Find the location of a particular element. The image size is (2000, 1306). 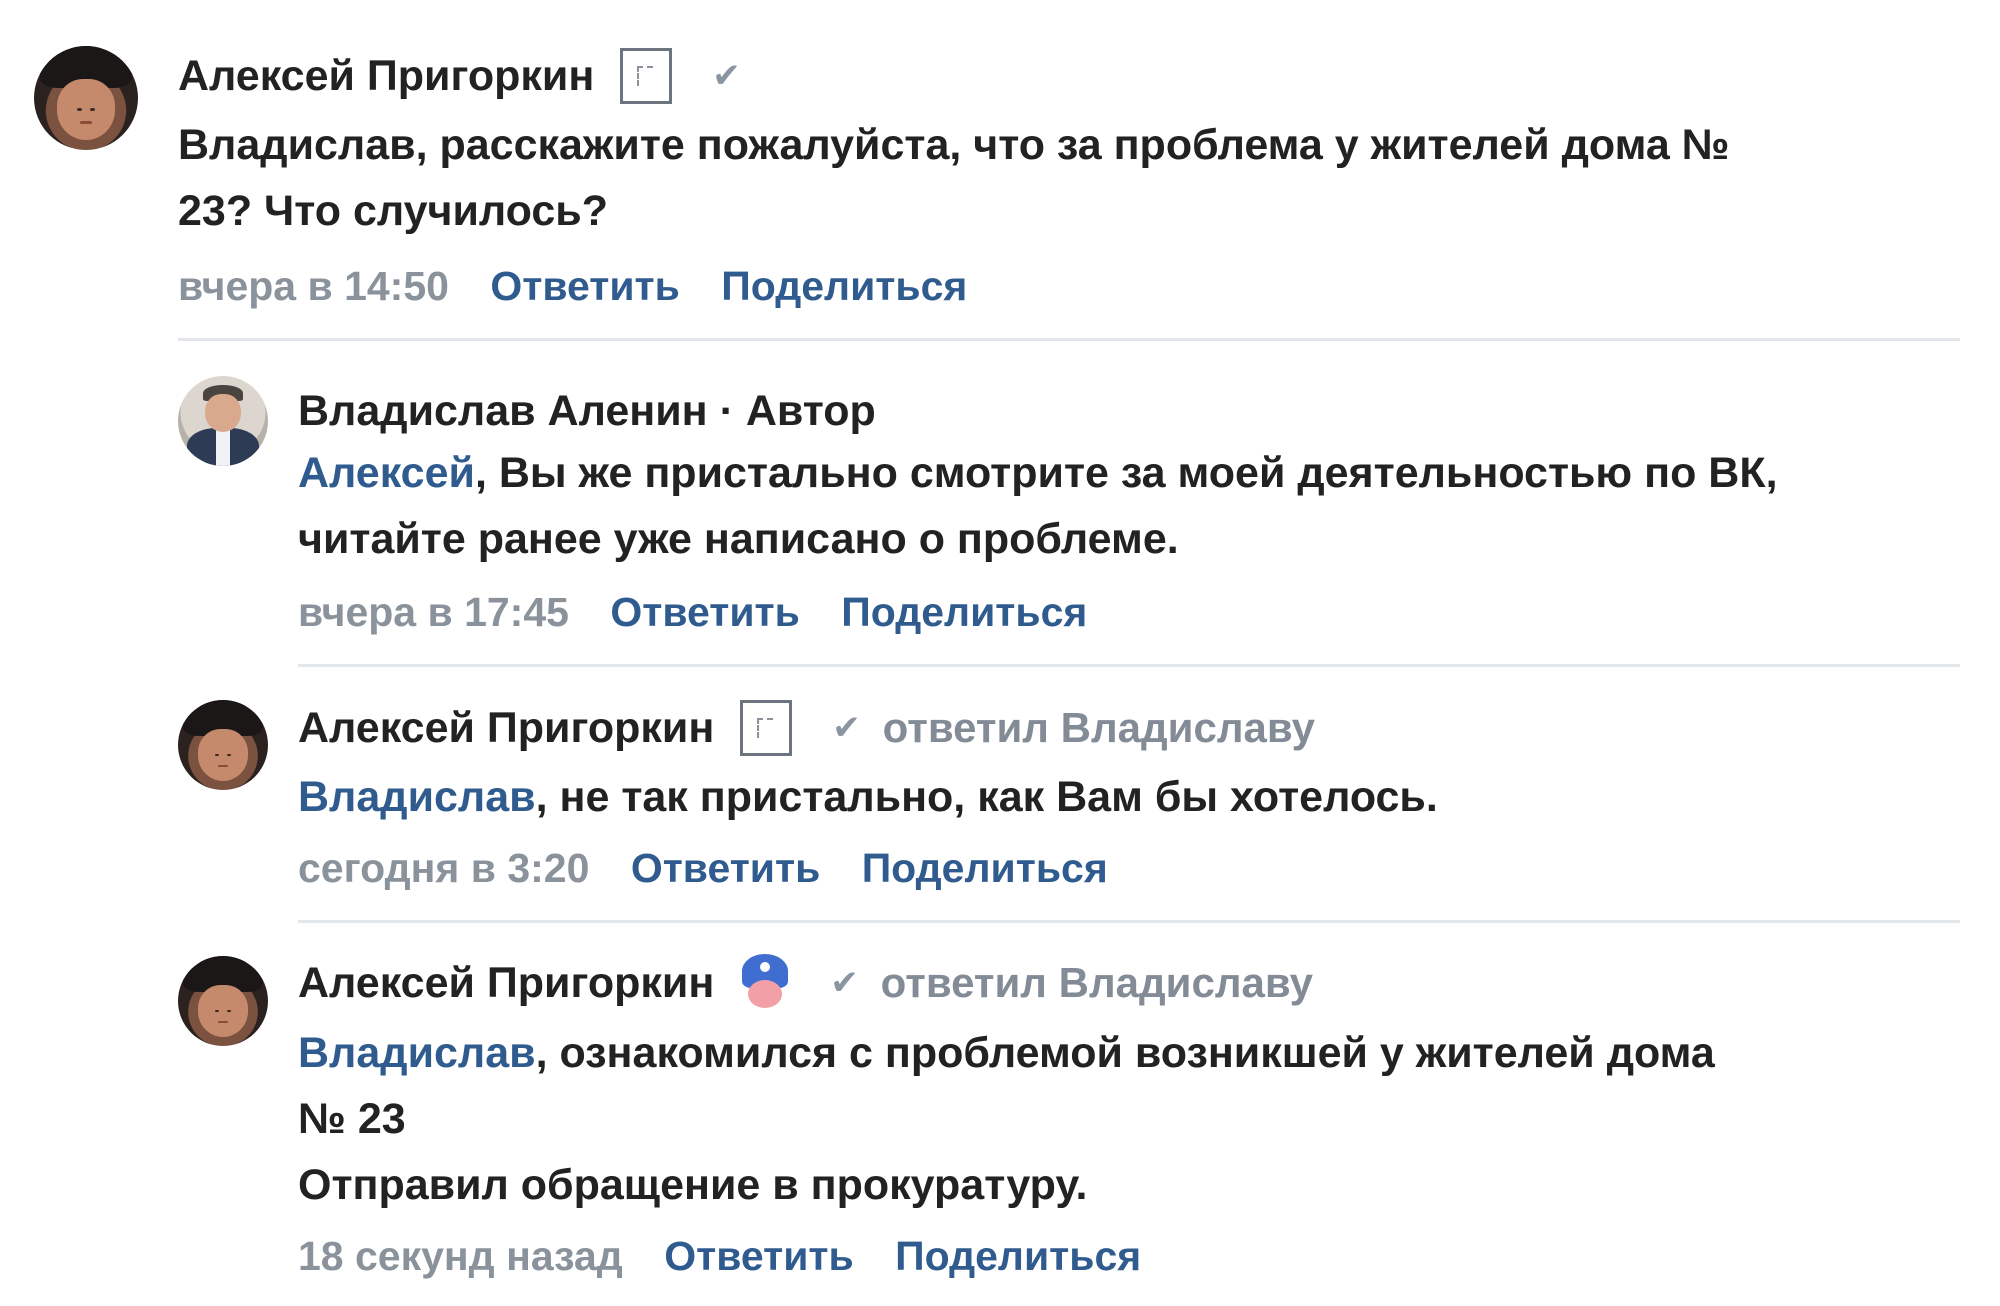

comment-meta: сегодня в 3:20 Ответить Поделиться is located at coordinates (703, 868).